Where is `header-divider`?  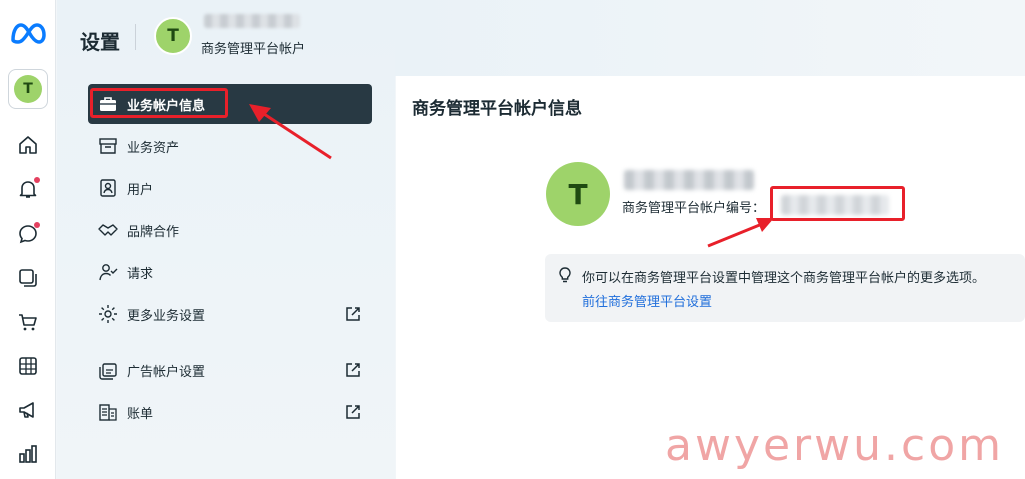
header-divider is located at coordinates (135, 37).